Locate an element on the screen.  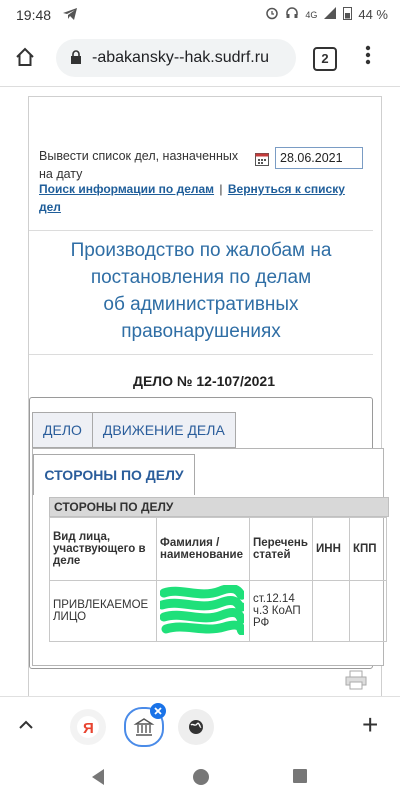
headset-icon is located at coordinates (292, 14).